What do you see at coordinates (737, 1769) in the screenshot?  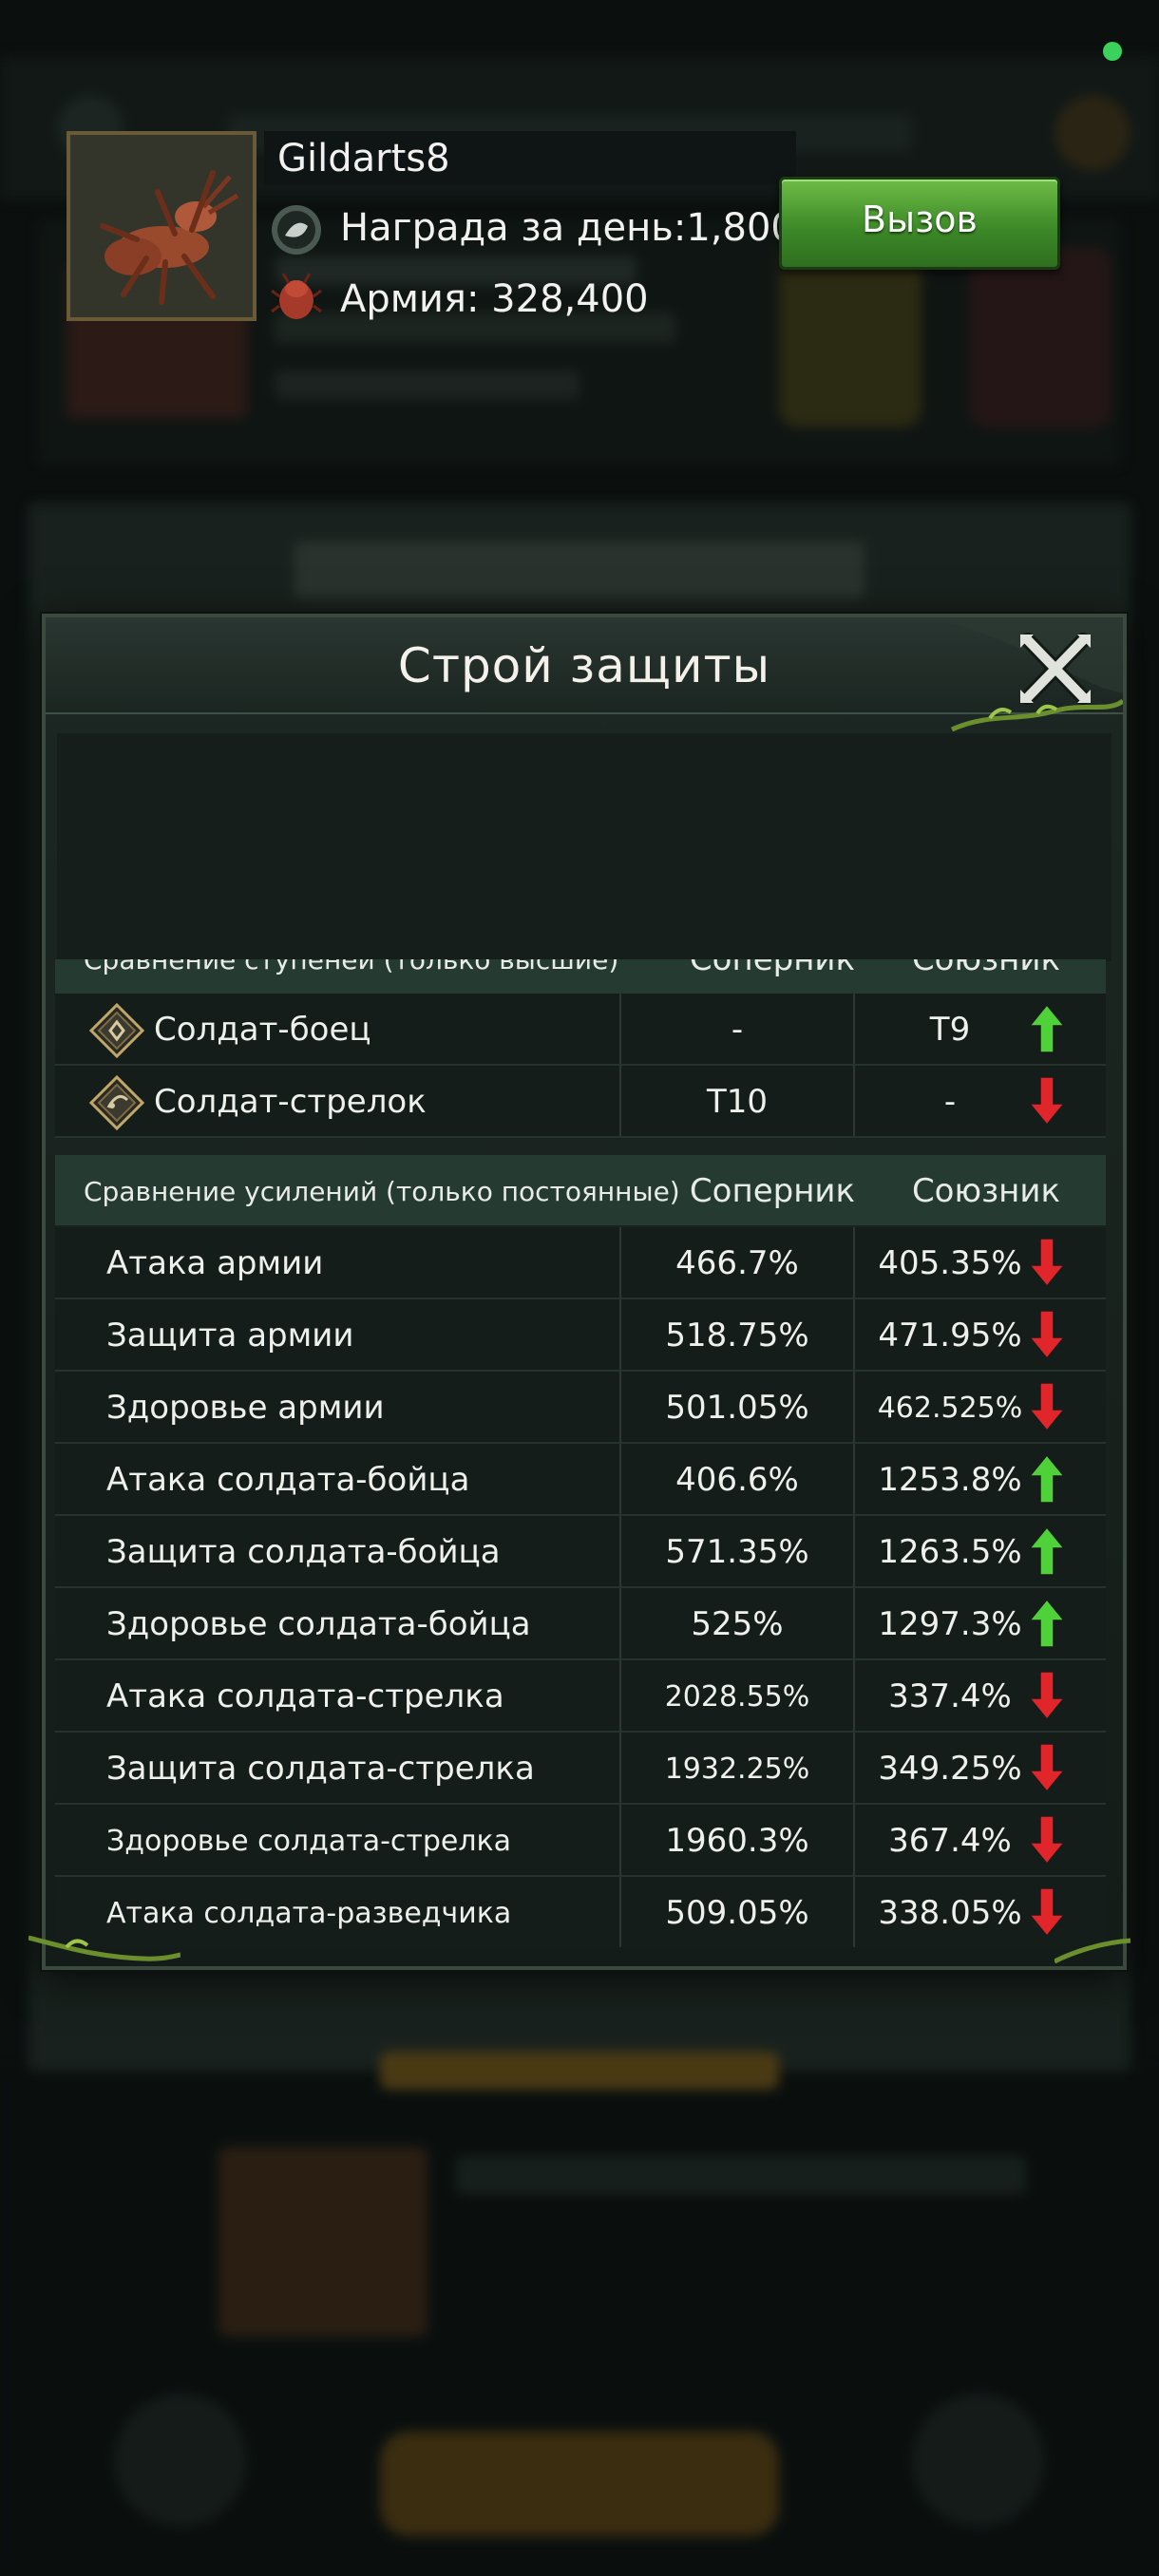 I see `boost-rival-value: 1932.25%` at bounding box center [737, 1769].